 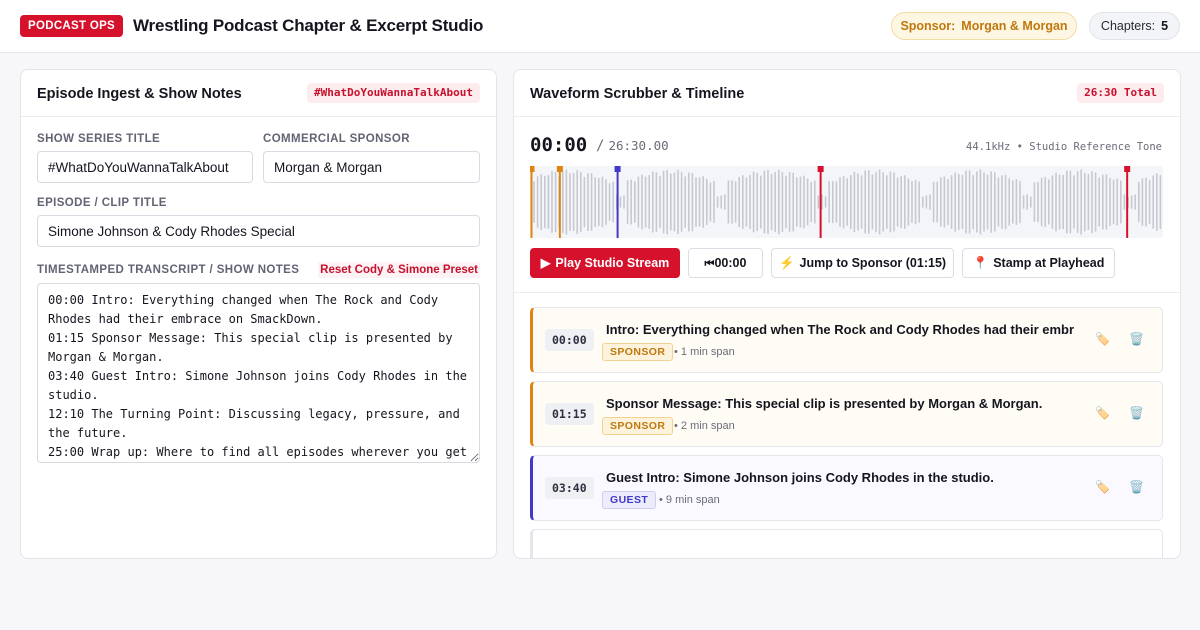 What do you see at coordinates (786, 263) in the screenshot?
I see `lightning-icon: ⚡` at bounding box center [786, 263].